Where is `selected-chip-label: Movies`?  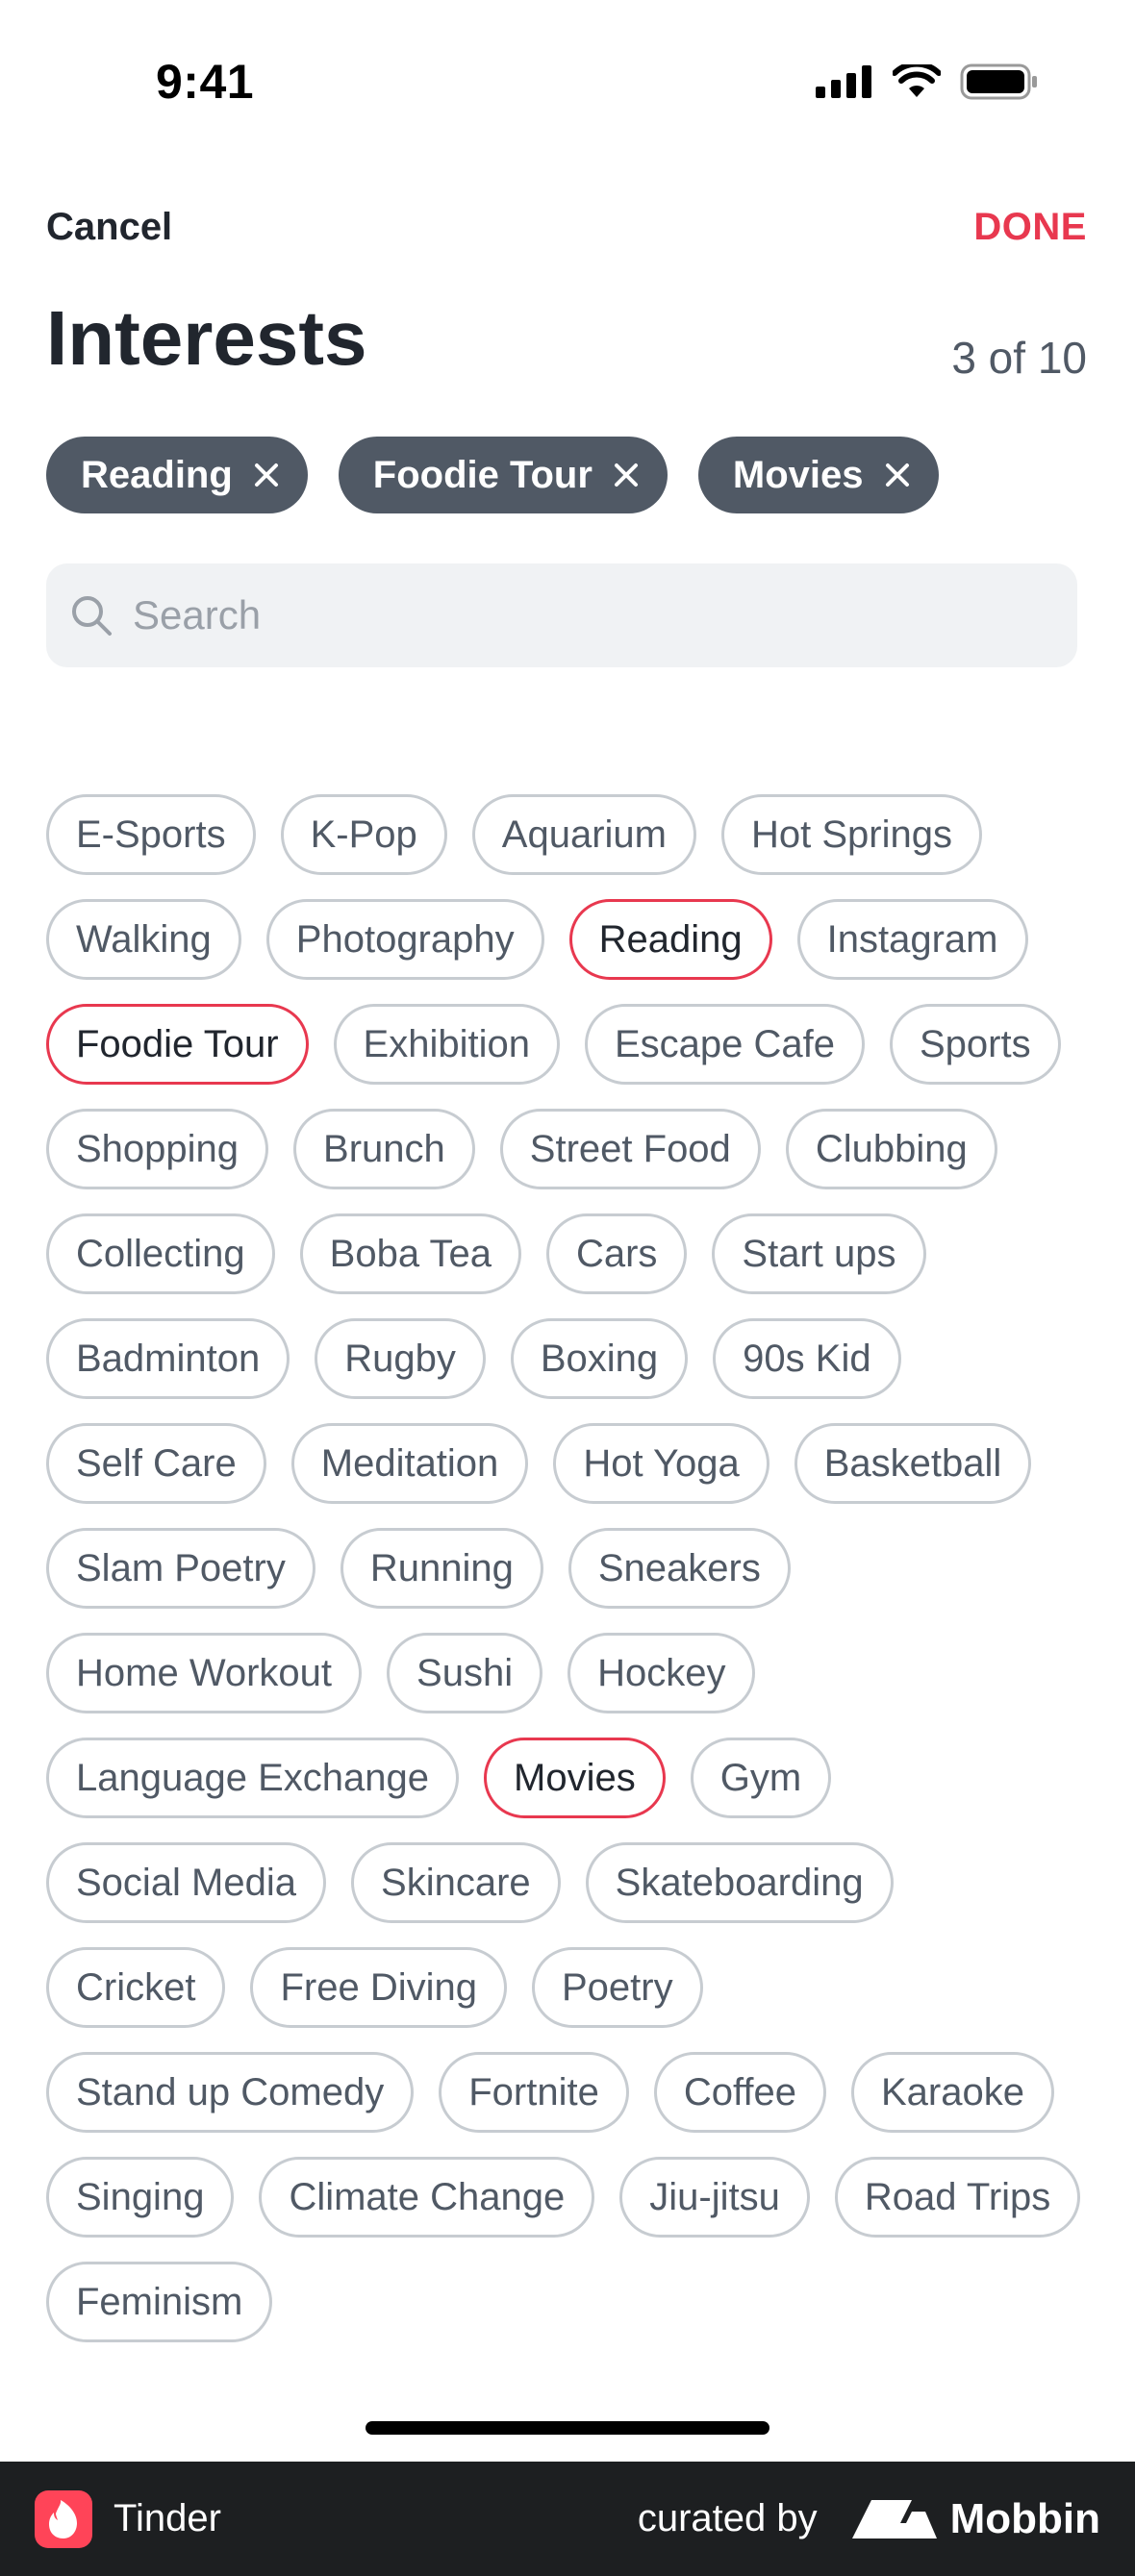
selected-chip-label: Movies is located at coordinates (798, 474).